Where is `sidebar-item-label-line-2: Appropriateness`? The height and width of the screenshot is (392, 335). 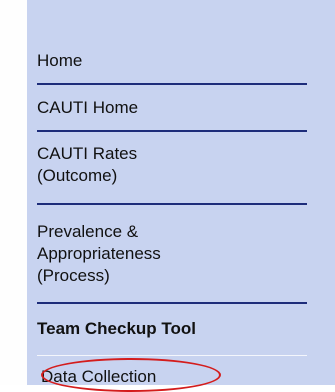 sidebar-item-label-line-2: Appropriateness is located at coordinates (99, 253).